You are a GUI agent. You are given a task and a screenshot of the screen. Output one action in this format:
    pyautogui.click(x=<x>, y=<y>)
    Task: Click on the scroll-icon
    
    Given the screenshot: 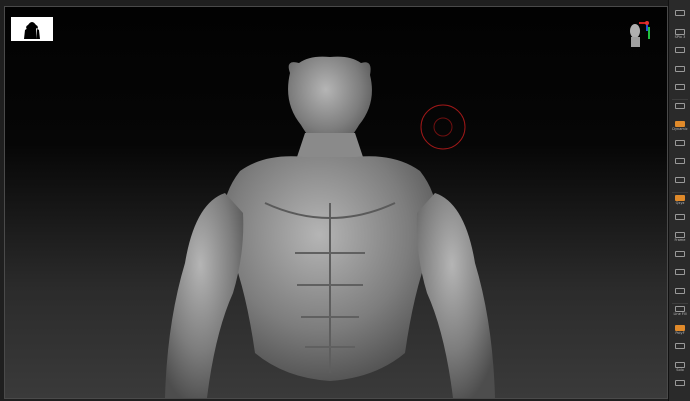 What is the action you would take?
    pyautogui.click(x=680, y=50)
    